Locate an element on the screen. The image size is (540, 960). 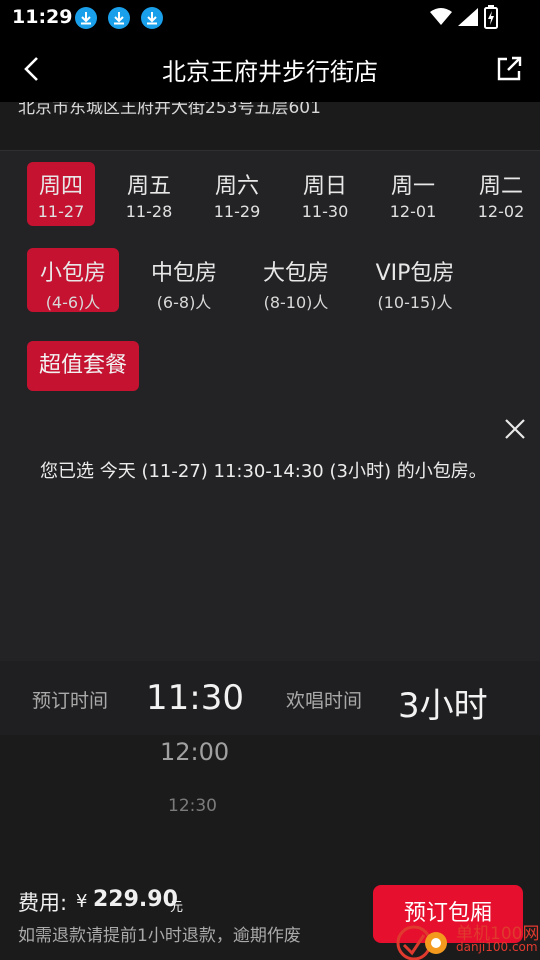
room-name: VIP包房 is located at coordinates (415, 273).